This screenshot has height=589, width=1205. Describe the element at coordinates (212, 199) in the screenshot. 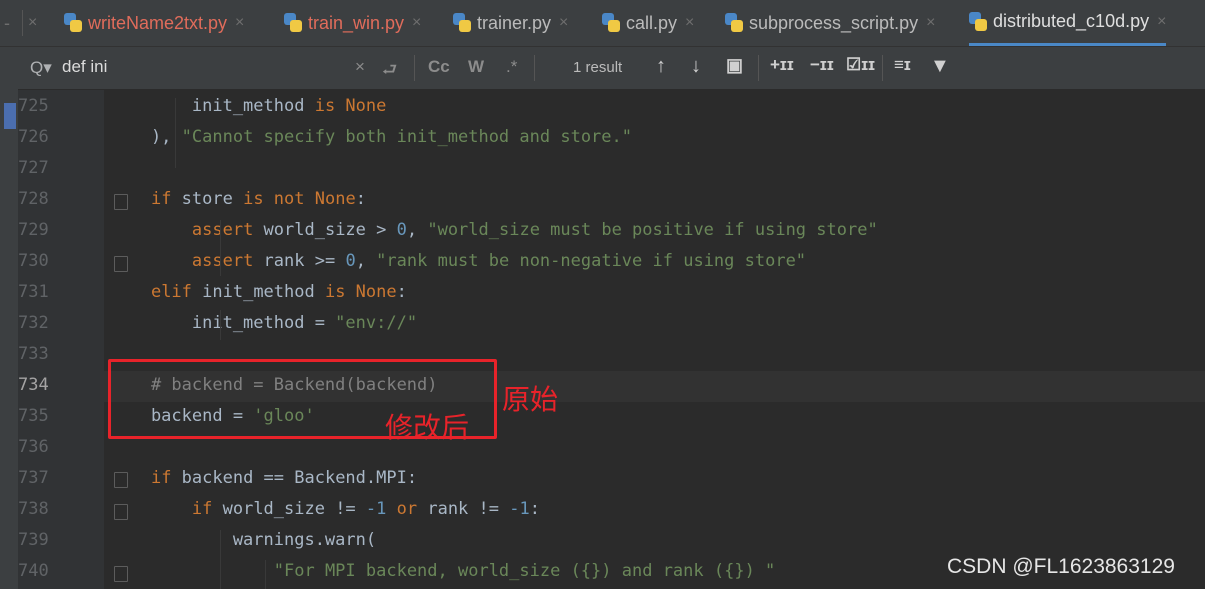

I see `code-token: store` at that location.